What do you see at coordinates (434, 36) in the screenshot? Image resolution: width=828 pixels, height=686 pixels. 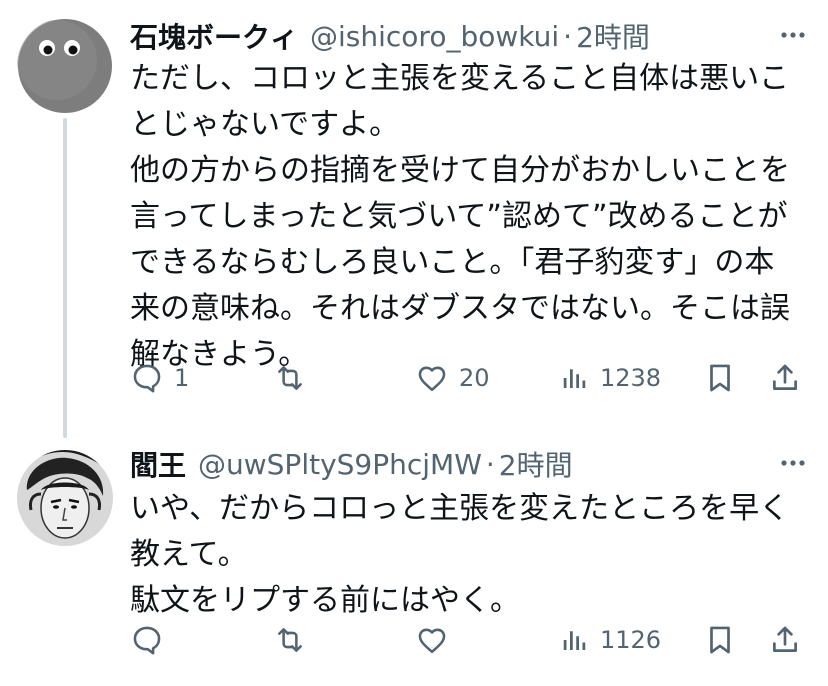 I see `user-handle: @ishicoro_bowkui` at bounding box center [434, 36].